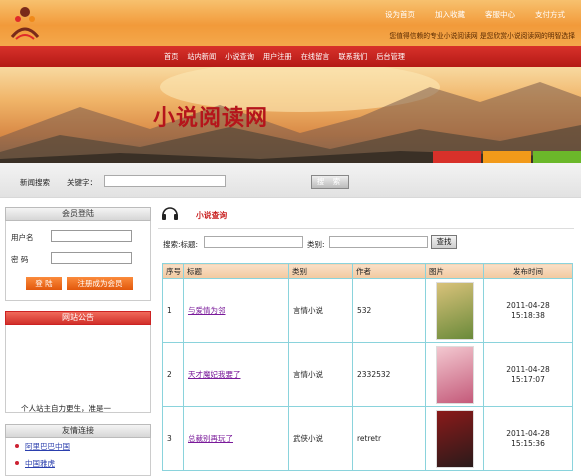 This screenshot has width=581, height=476. What do you see at coordinates (528, 443) in the screenshot?
I see `row-time: 15:15:36` at bounding box center [528, 443].